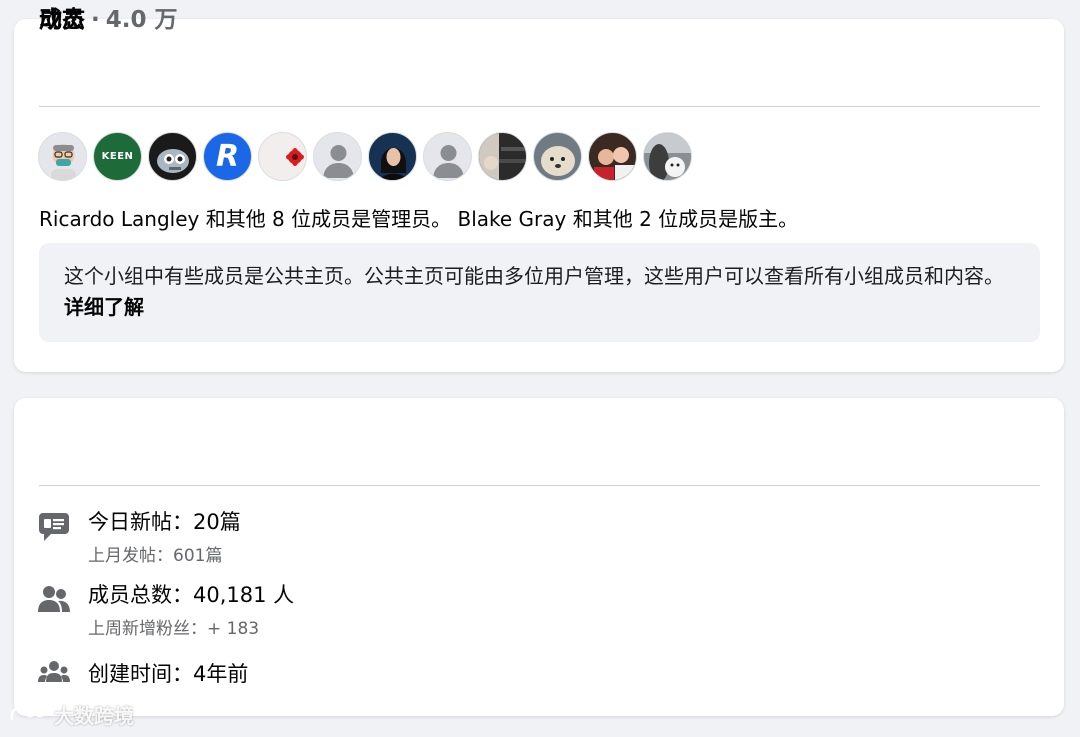 The width and height of the screenshot is (1080, 737). I want to click on created-time: 创建时间：4年前, so click(168, 674).